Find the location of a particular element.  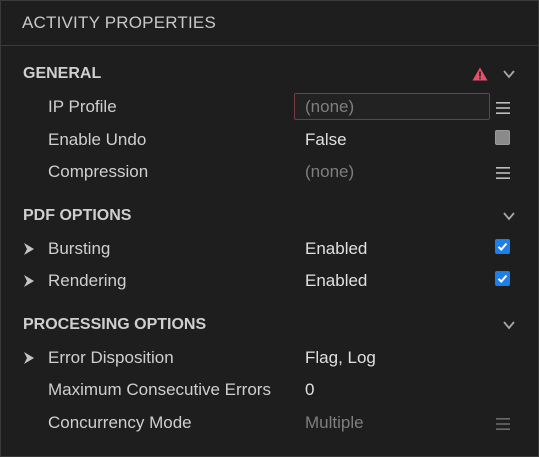

rendering-checkbox is located at coordinates (502, 278).